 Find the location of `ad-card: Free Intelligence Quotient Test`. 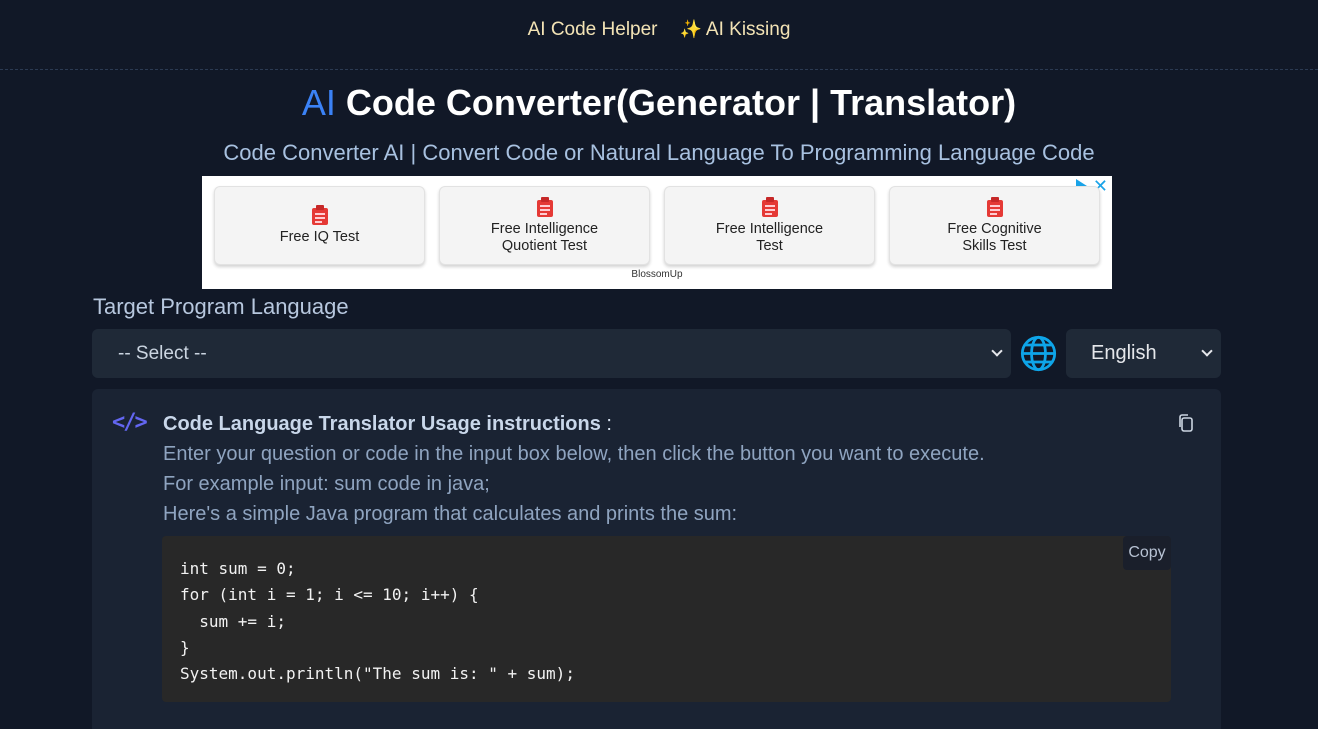

ad-card: Free Intelligence Quotient Test is located at coordinates (544, 225).